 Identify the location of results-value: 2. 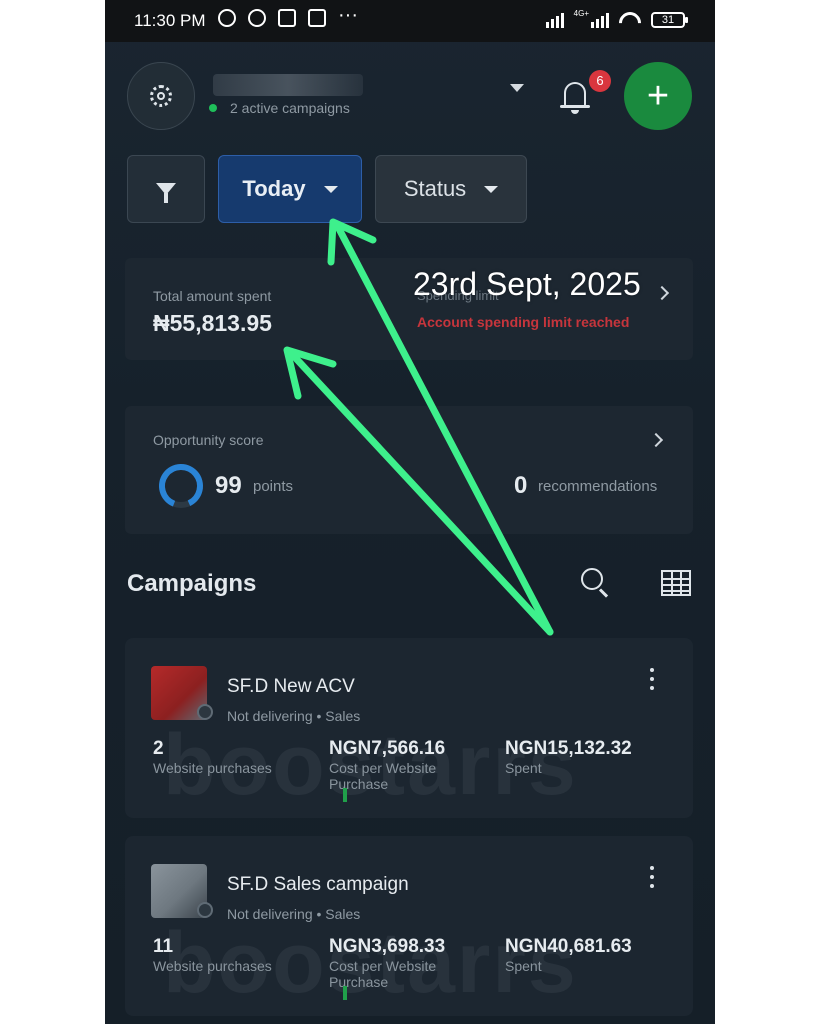
(158, 748).